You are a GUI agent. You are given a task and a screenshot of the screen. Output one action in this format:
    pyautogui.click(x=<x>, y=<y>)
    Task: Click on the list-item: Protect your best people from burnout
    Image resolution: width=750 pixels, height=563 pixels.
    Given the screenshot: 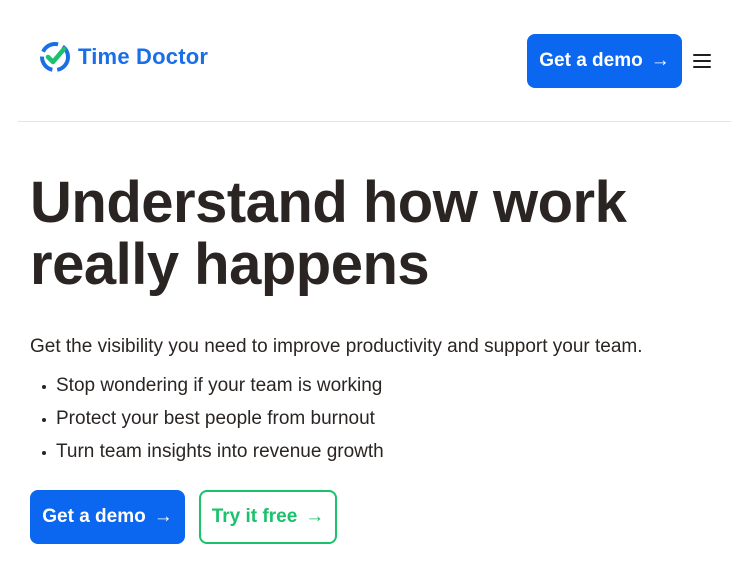 What is the action you would take?
    pyautogui.click(x=380, y=422)
    